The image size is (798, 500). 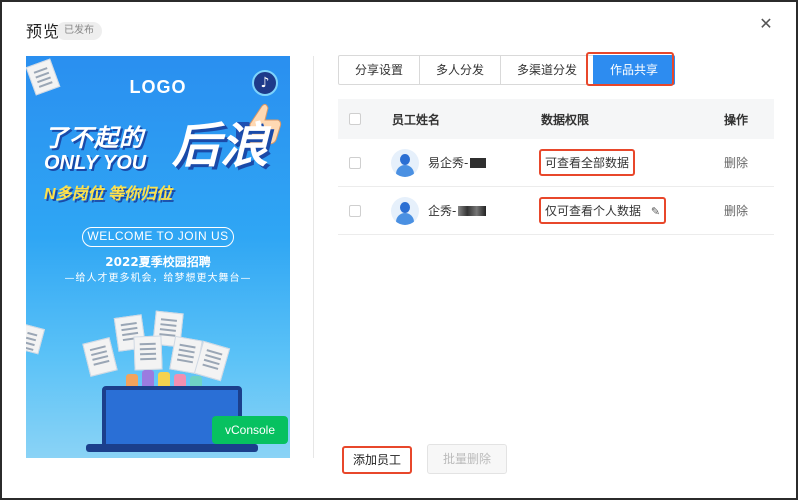 What do you see at coordinates (547, 70) in the screenshot?
I see `tab-multi-channel: 多渠道分发` at bounding box center [547, 70].